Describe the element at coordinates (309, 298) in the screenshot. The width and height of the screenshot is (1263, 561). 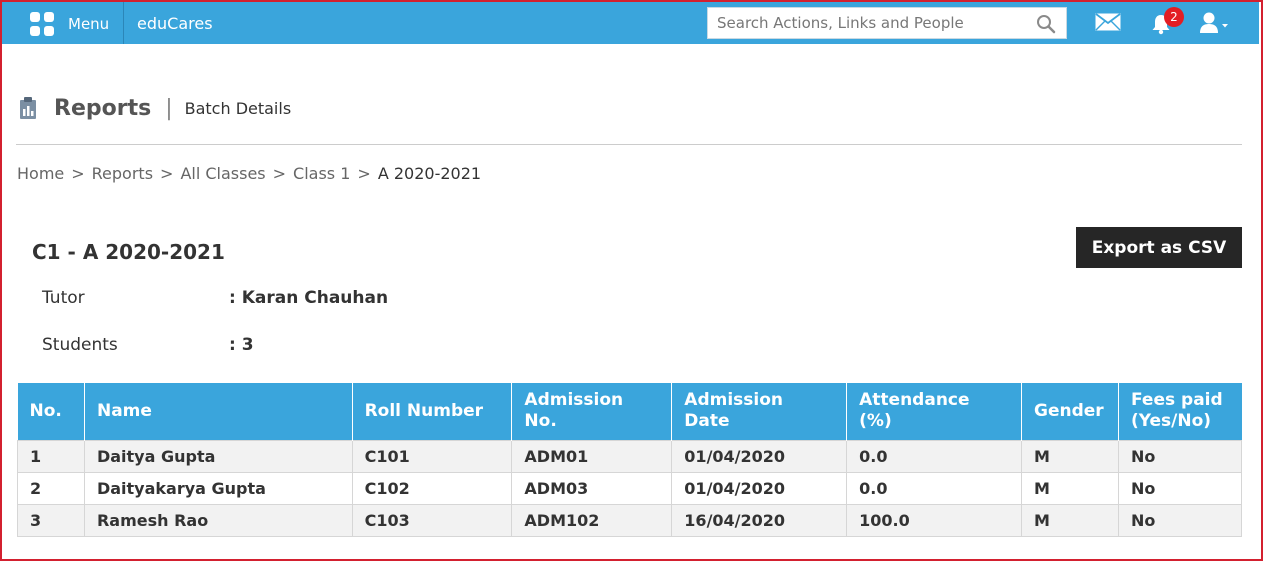
I see `tutor-value: : Karan Chauhan` at that location.